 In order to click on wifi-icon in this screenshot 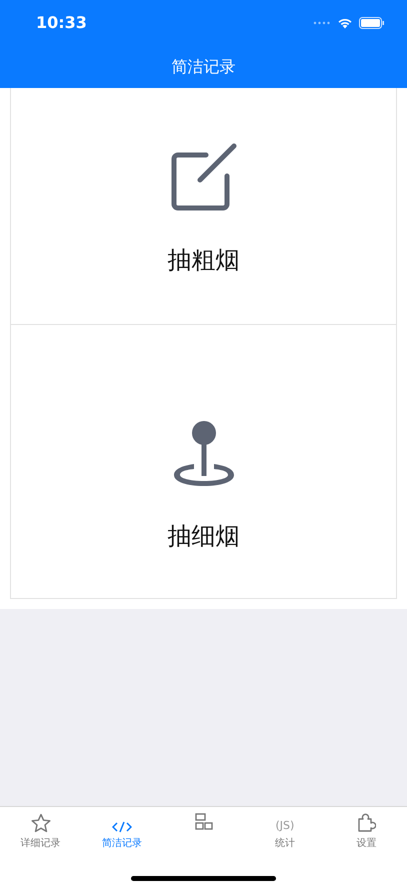, I will do `click(345, 22)`.